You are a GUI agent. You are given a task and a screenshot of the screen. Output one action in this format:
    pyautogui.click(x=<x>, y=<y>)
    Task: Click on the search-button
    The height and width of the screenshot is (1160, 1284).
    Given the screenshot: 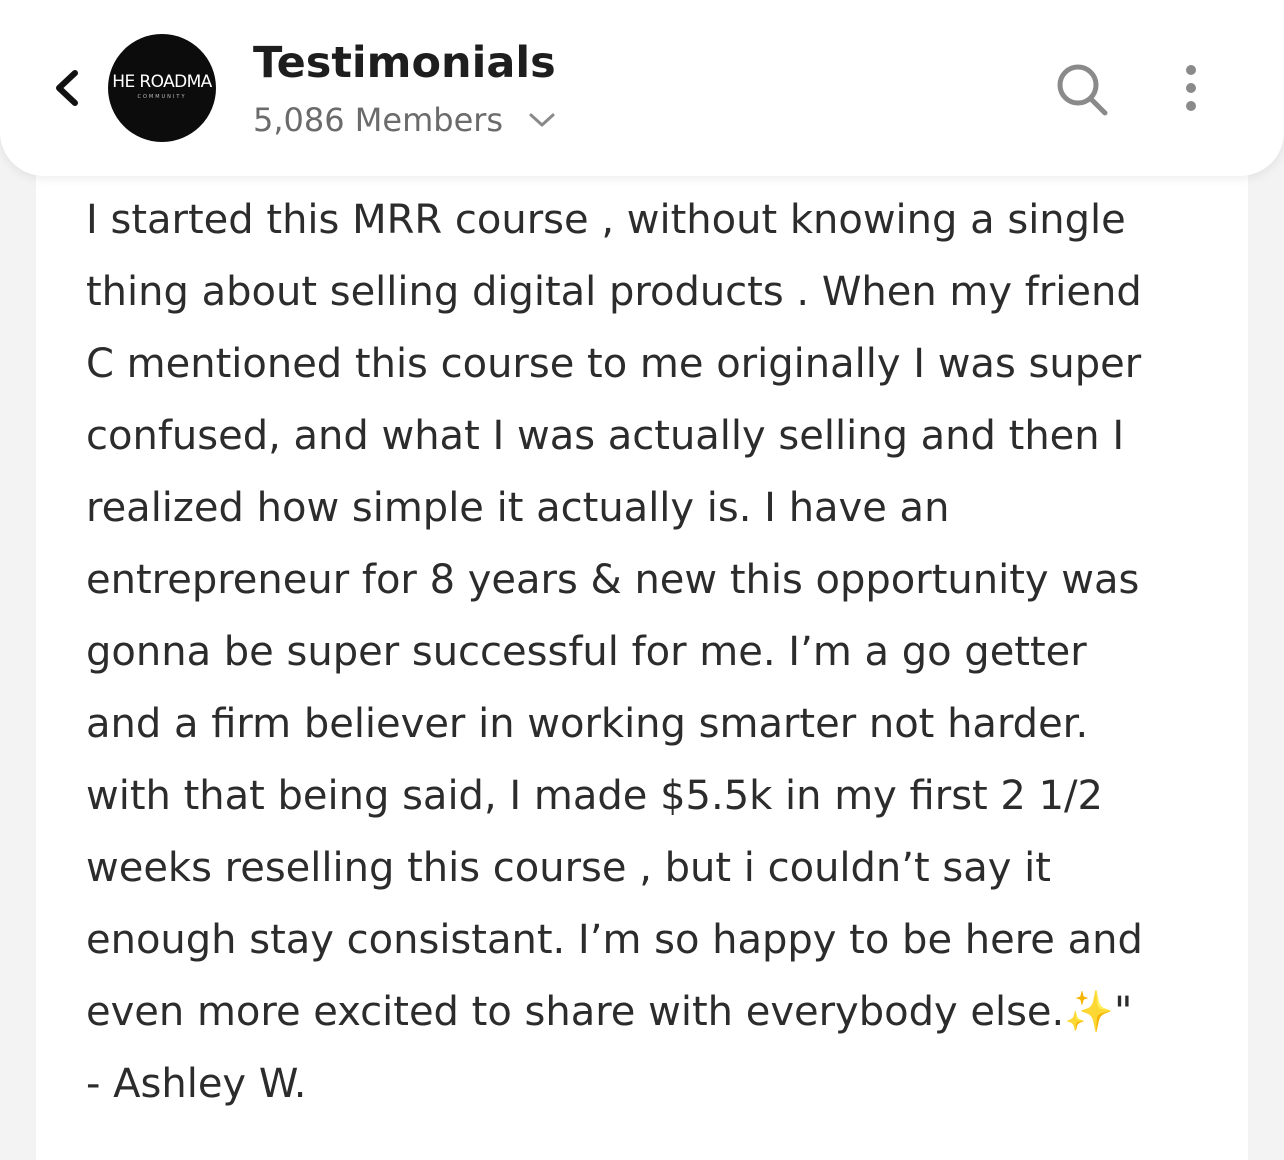 What is the action you would take?
    pyautogui.click(x=1082, y=89)
    